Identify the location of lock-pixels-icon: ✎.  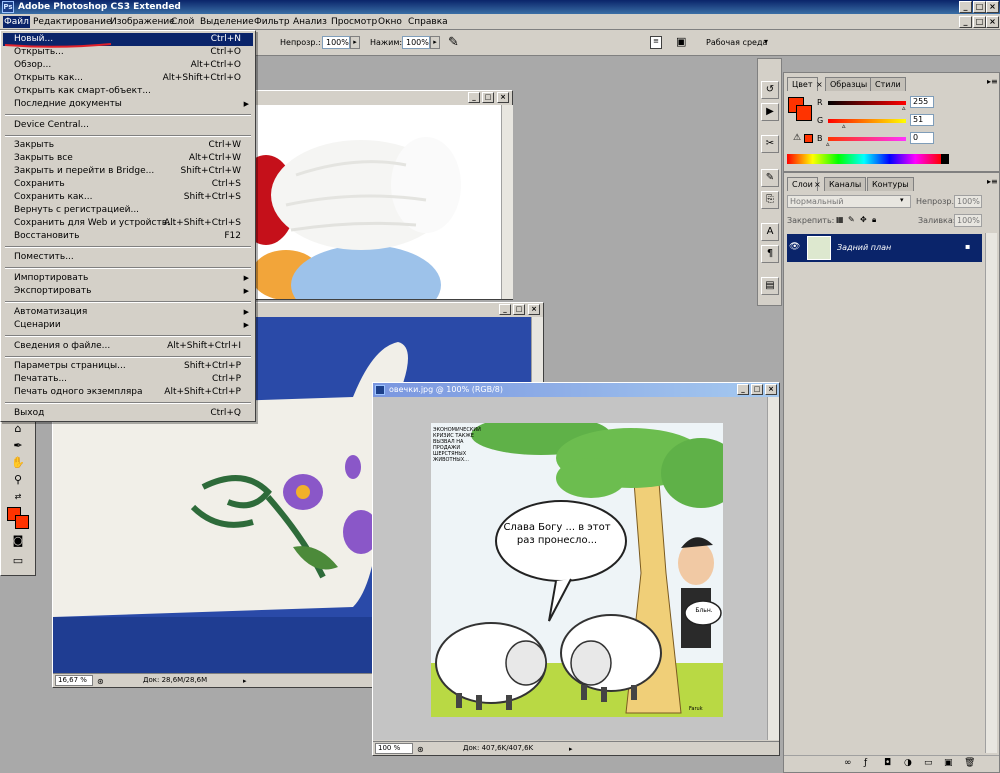
(851, 219).